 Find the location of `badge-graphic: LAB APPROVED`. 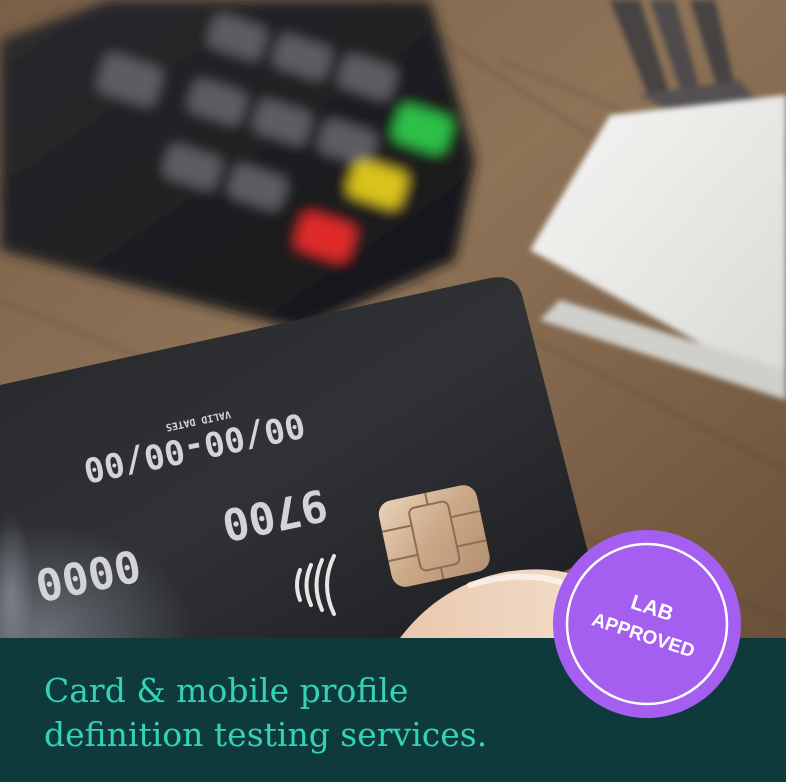

badge-graphic: LAB APPROVED is located at coordinates (647, 624).